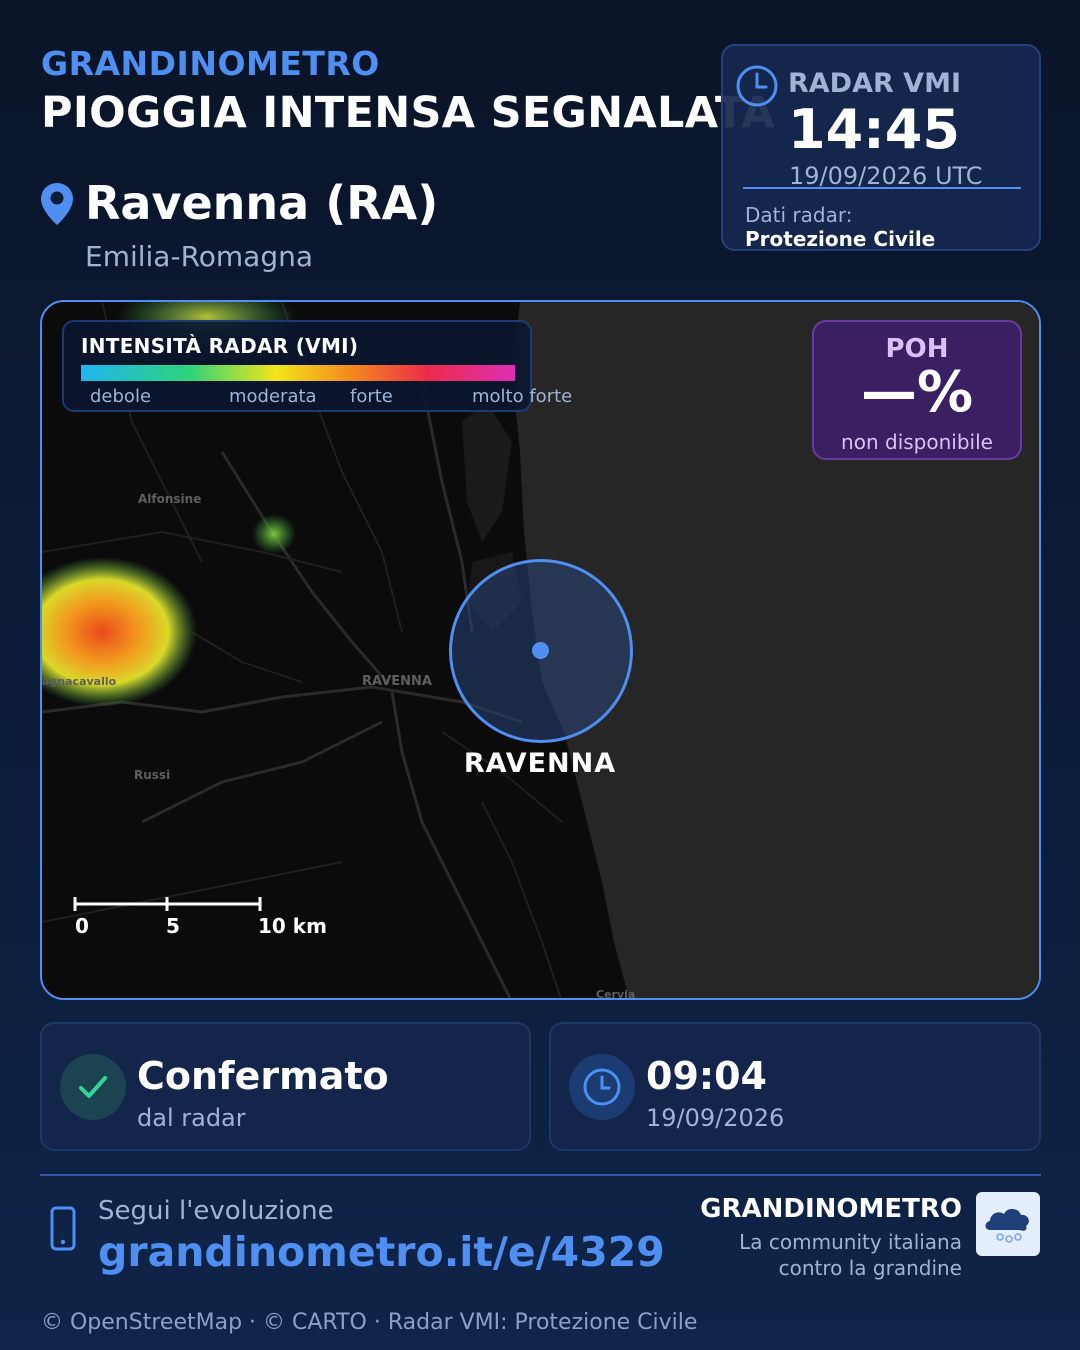 This screenshot has height=1350, width=1080. I want to click on report-time-card: 09:04 19/09/2026, so click(795, 1086).